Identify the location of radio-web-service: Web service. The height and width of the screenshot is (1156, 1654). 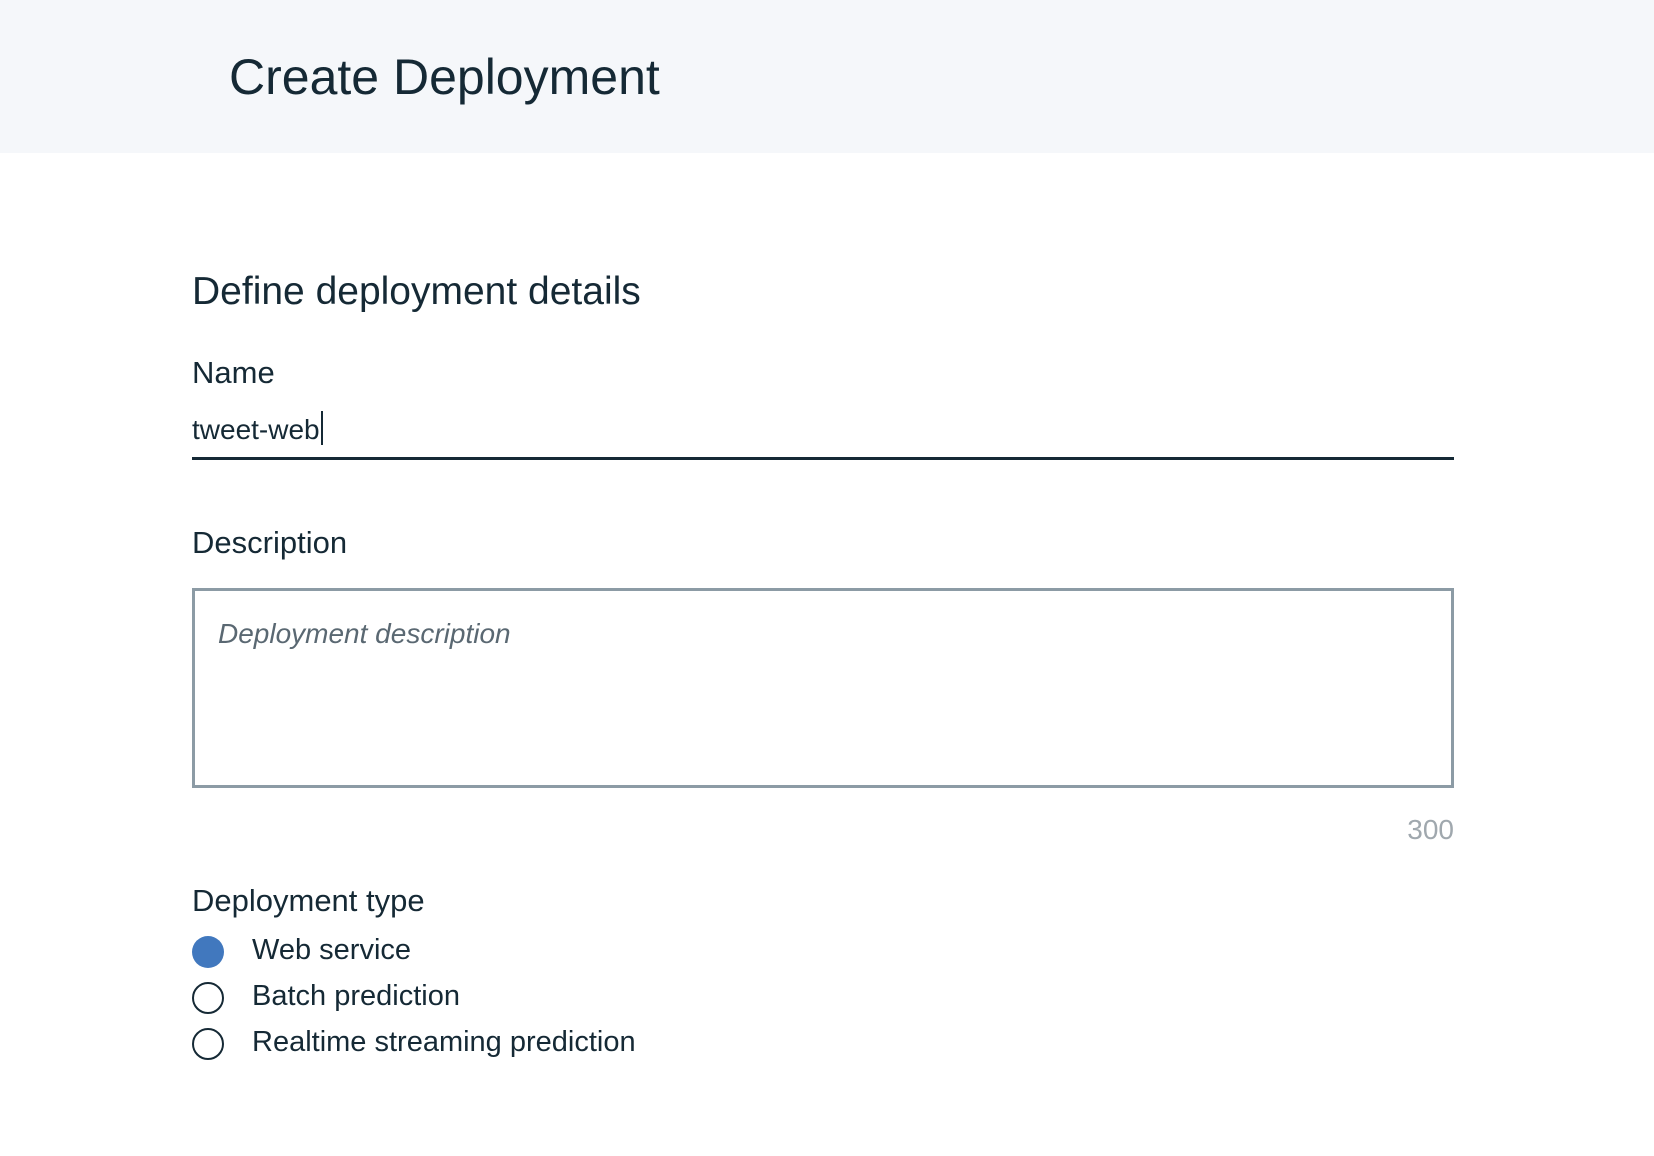
(542, 950).